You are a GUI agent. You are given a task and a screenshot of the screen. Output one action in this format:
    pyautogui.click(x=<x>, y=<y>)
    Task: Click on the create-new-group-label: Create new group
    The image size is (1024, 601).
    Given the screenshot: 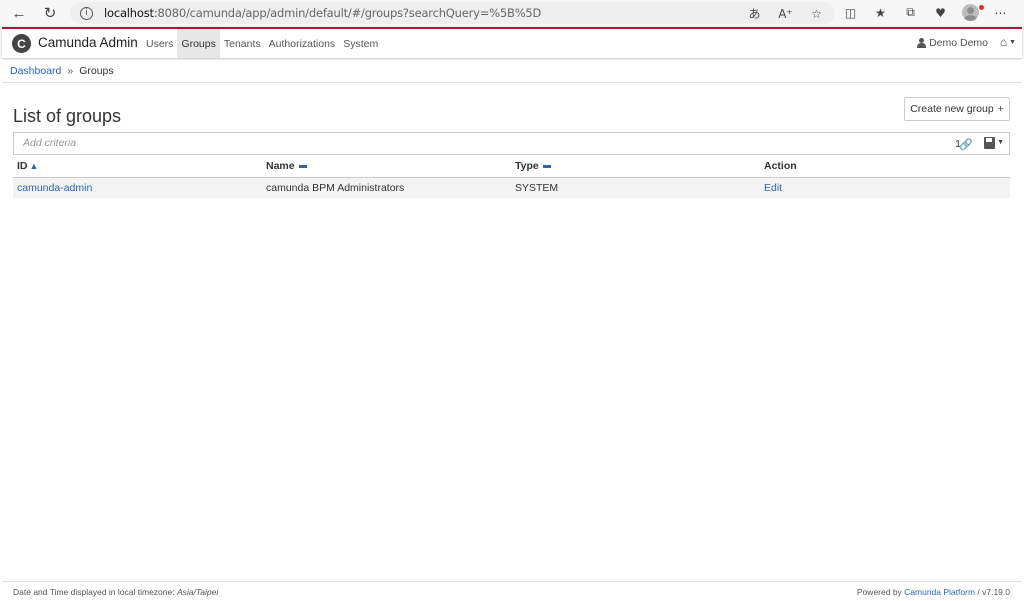 What is the action you would take?
    pyautogui.click(x=952, y=109)
    